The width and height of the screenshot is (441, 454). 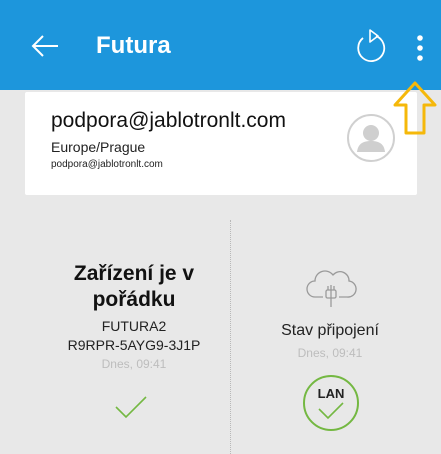 I want to click on connection-status-time: Dnes, 09:41, so click(x=330, y=353).